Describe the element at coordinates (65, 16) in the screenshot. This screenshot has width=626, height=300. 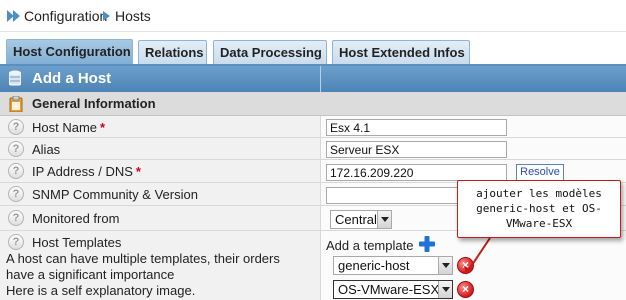
I see `breadcrumb-configuration-link: Configuration` at that location.